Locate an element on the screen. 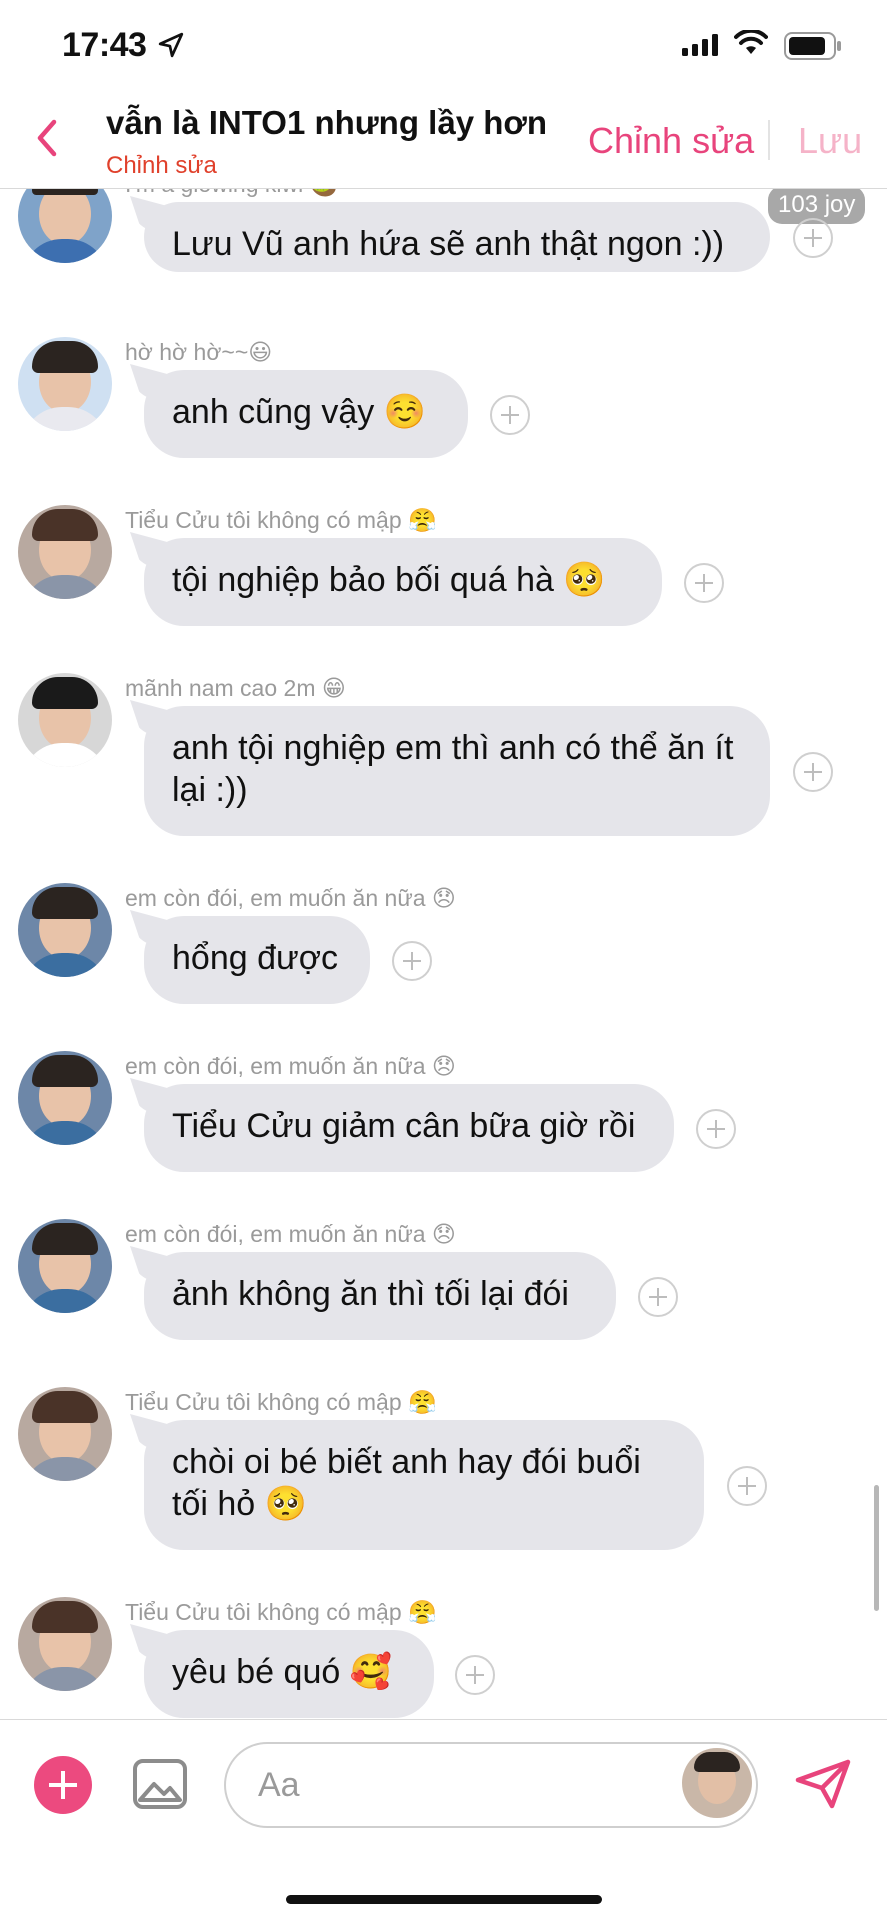 This screenshot has width=887, height=1921. message-text: anh cũng vậy ☺️ is located at coordinates (299, 412).